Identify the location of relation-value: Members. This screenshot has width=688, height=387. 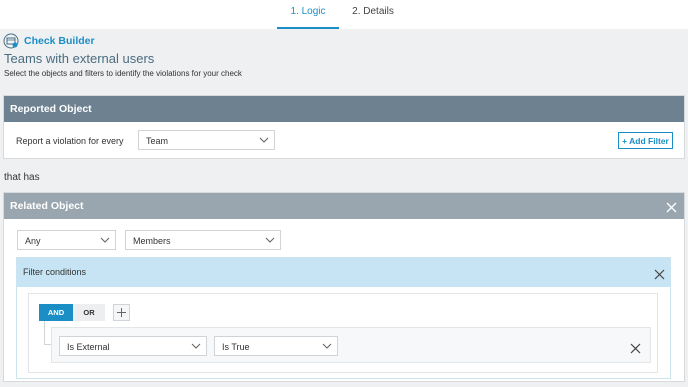
(152, 241).